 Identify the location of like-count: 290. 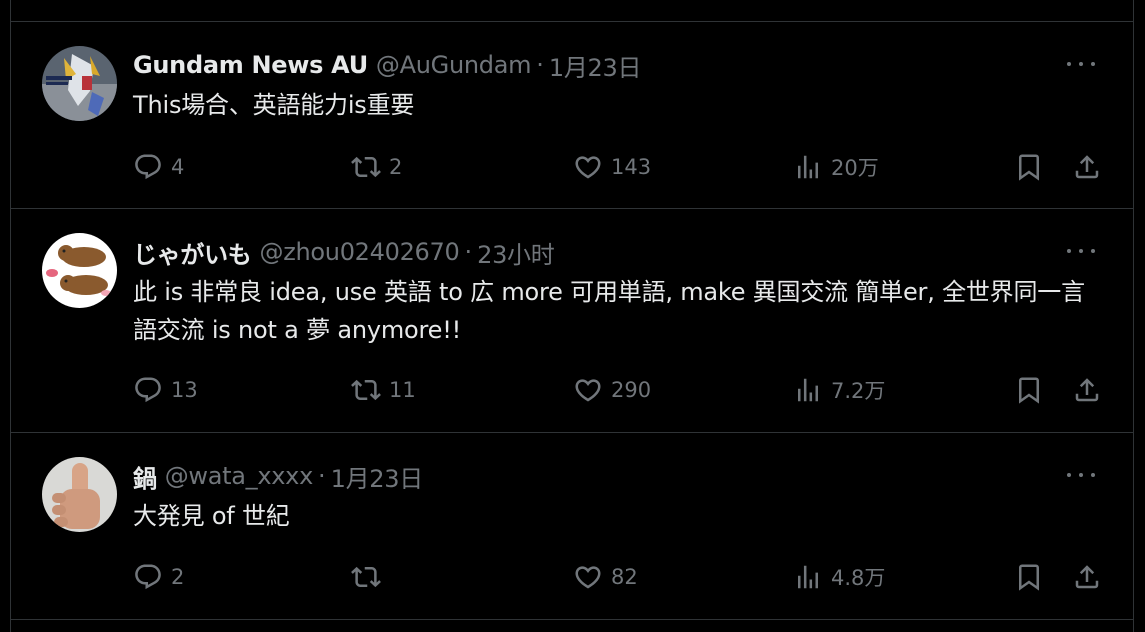
(631, 390).